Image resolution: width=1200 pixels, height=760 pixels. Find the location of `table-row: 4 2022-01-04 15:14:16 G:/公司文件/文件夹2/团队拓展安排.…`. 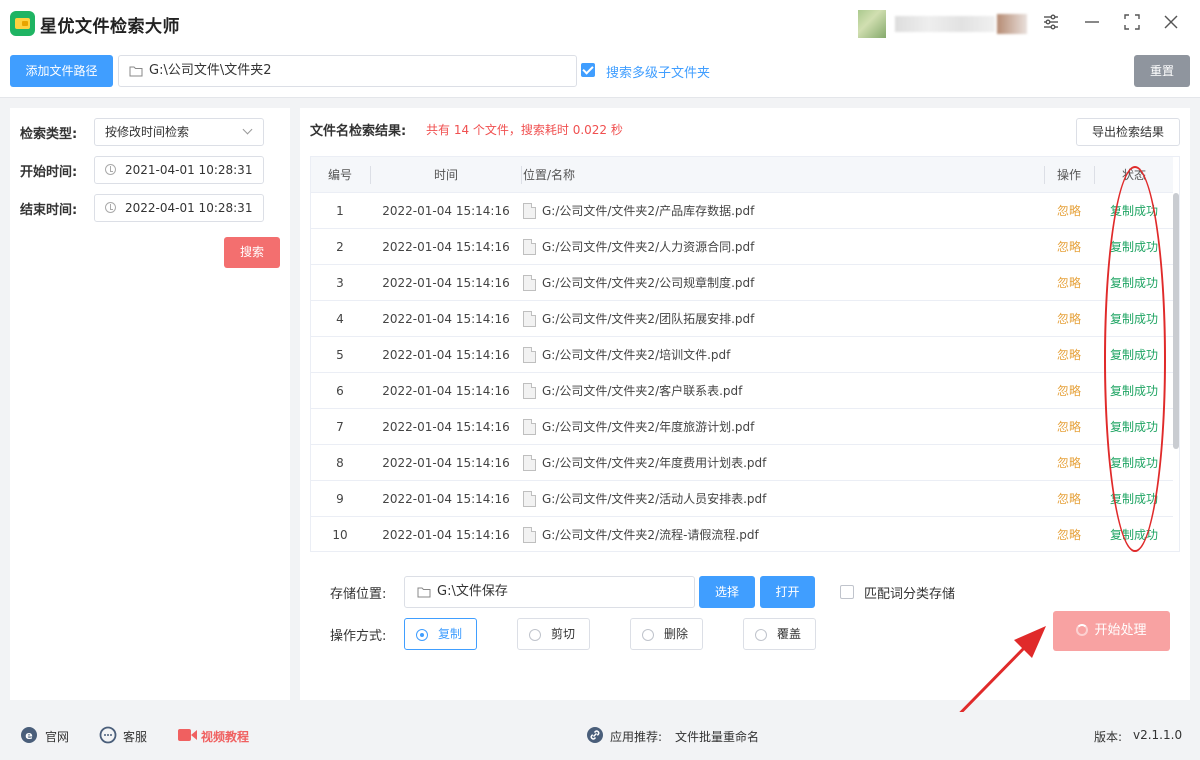

table-row: 4 2022-01-04 15:14:16 G:/公司文件/文件夹2/团队拓展安排.… is located at coordinates (742, 319).